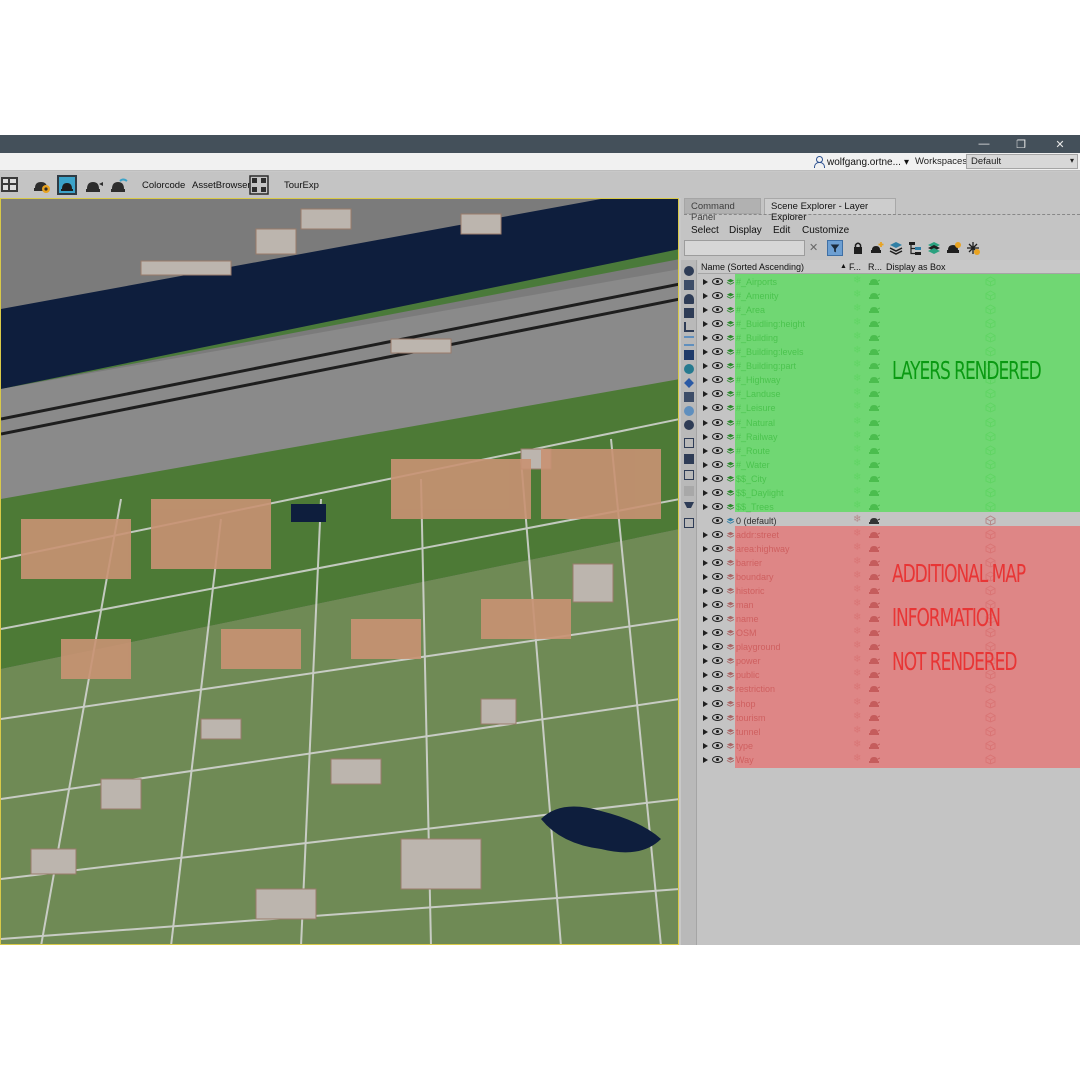 The height and width of the screenshot is (1080, 1080). I want to click on camera-filter-icon, so click(689, 313).